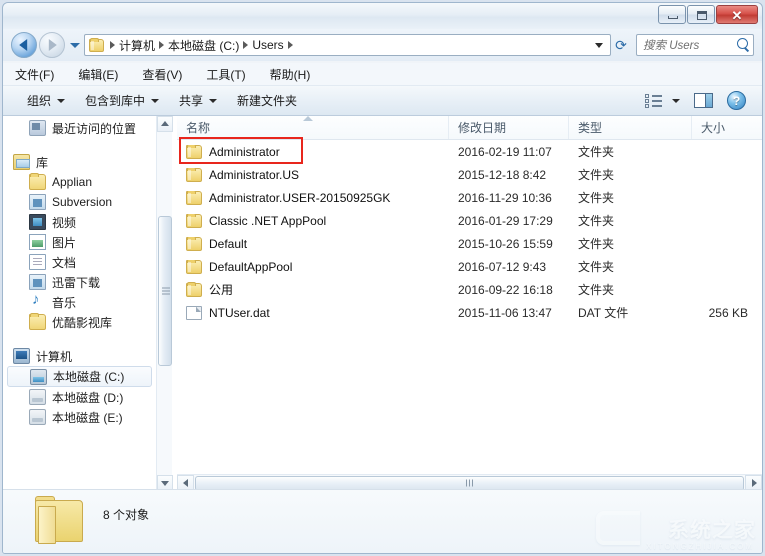 This screenshot has width=765, height=556. I want to click on new-folder-button: 新建文件夹, so click(267, 100).